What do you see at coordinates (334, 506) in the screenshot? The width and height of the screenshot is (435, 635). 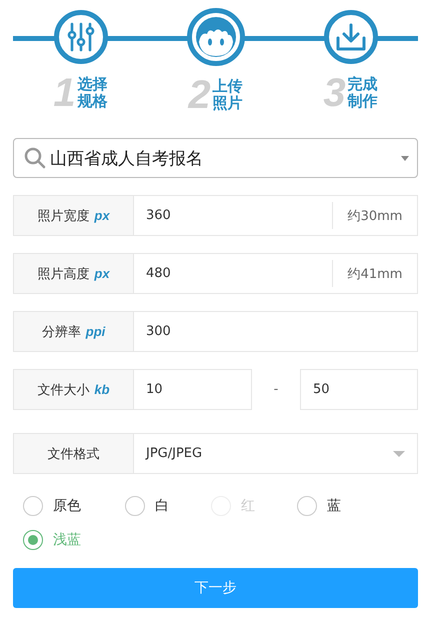 I see `radio-label: 蓝` at bounding box center [334, 506].